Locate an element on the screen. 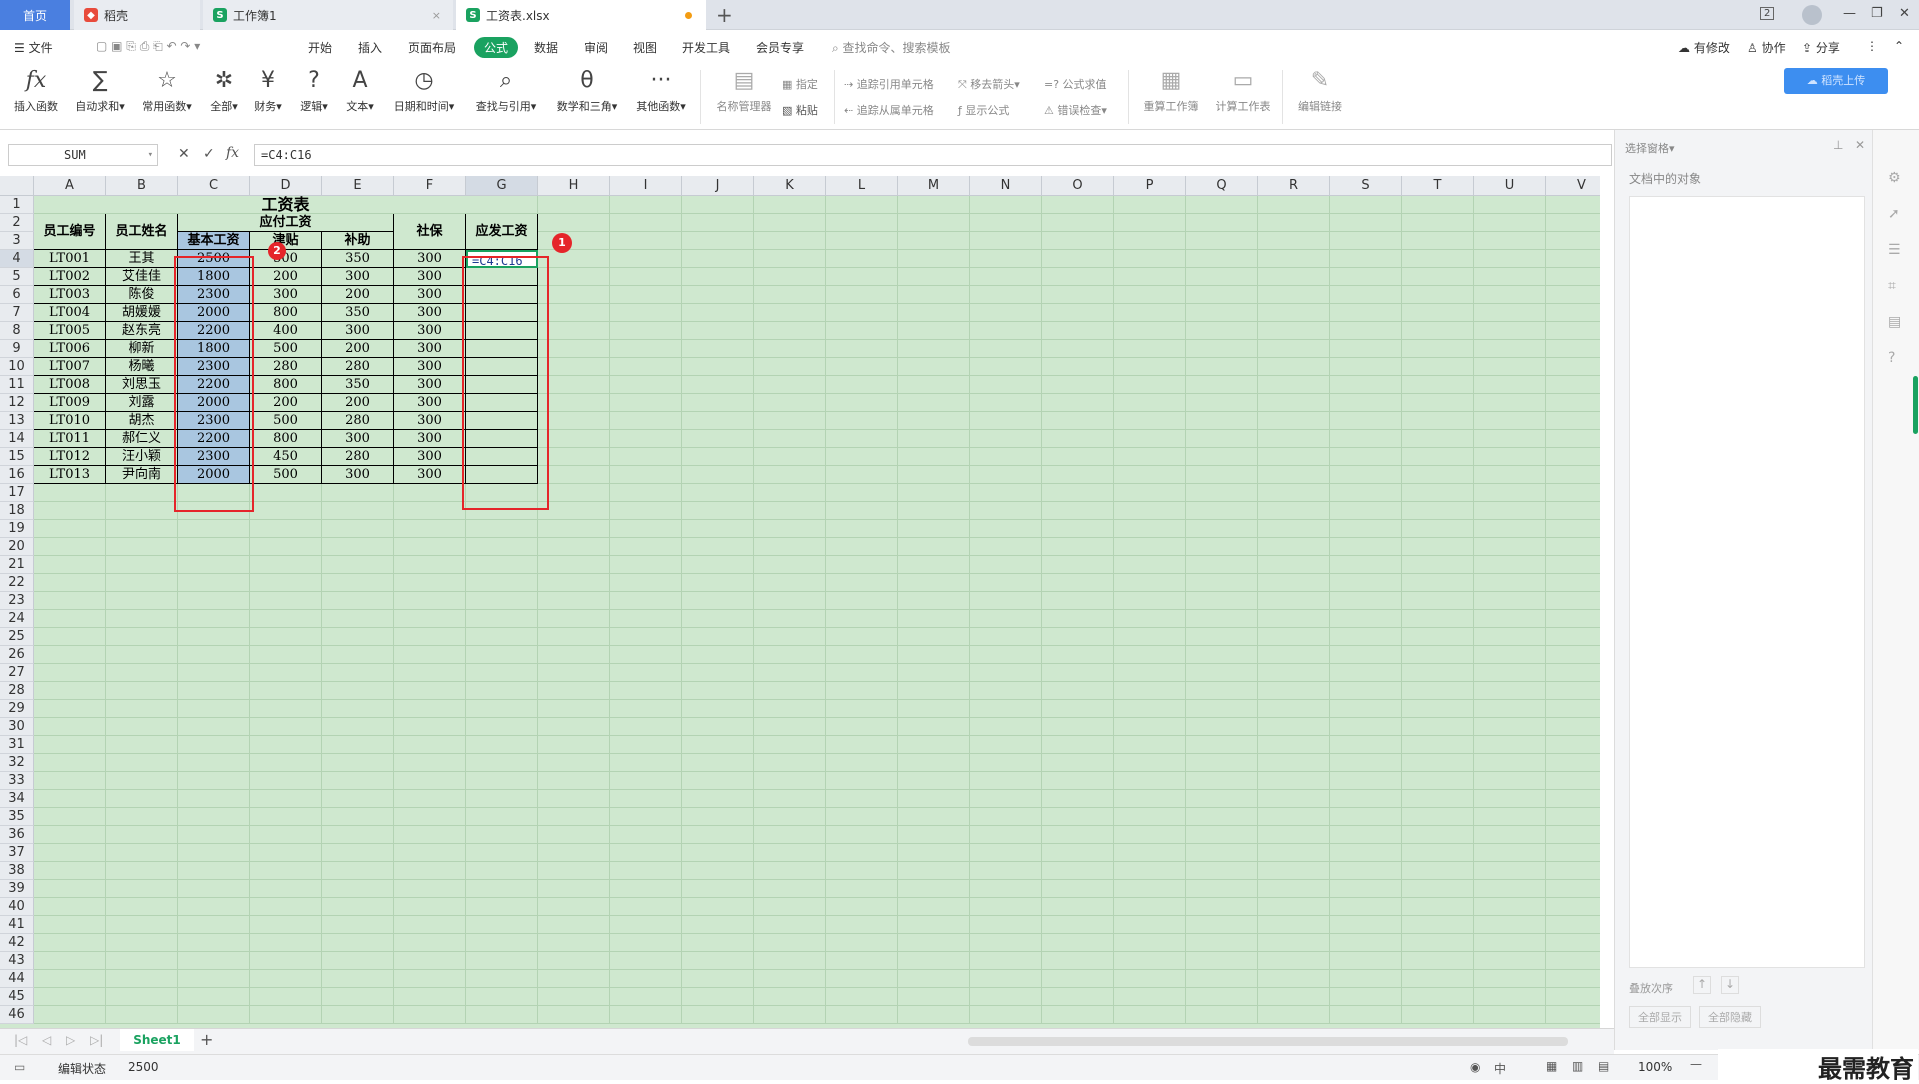  more-icon: ⋮ is located at coordinates (1872, 46).